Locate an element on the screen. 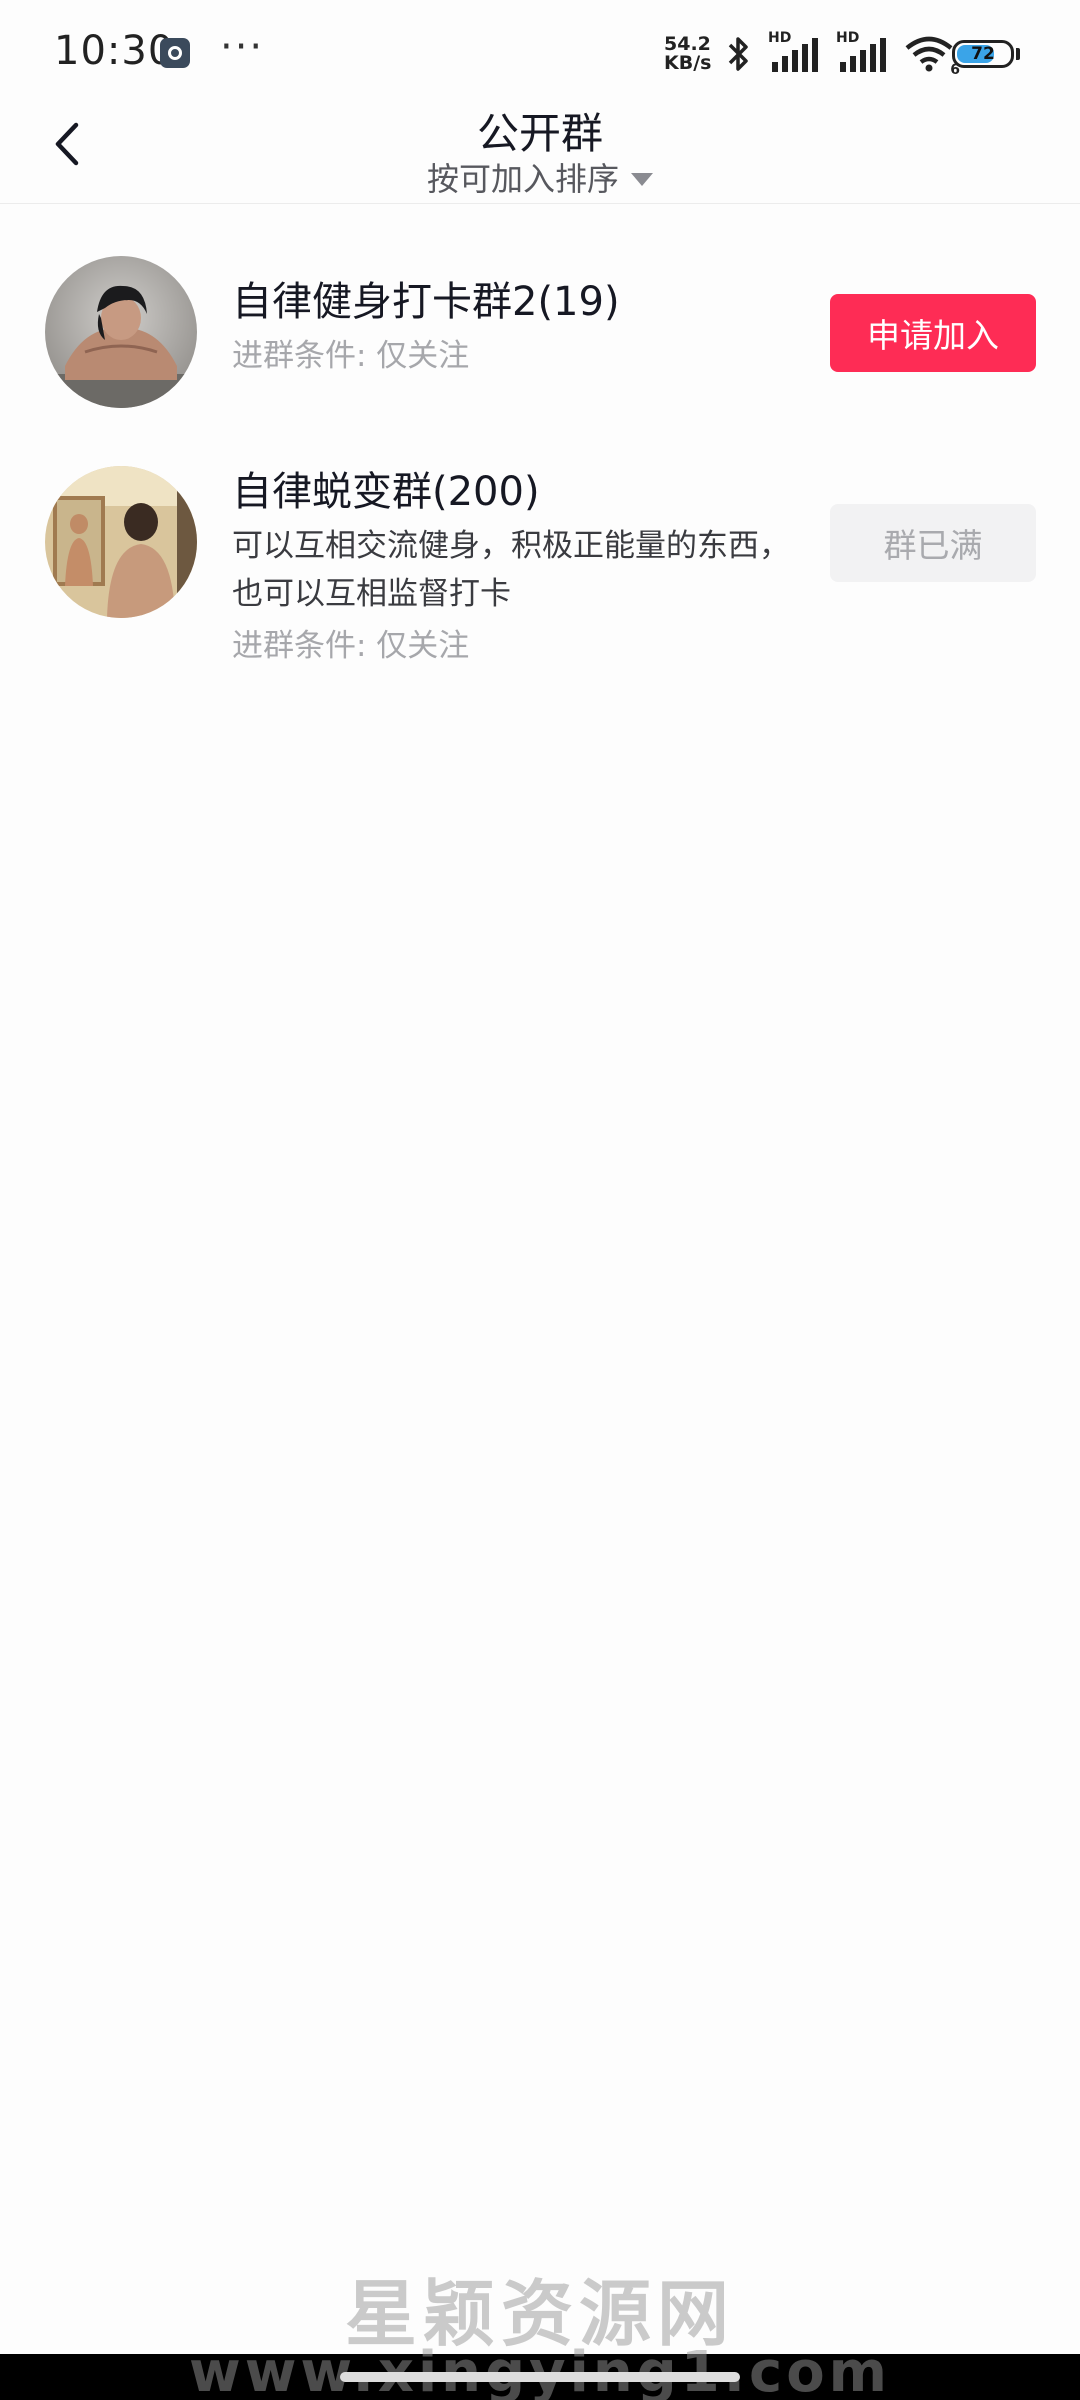  group-name: 自律蜕变群(200) is located at coordinates (386, 492).